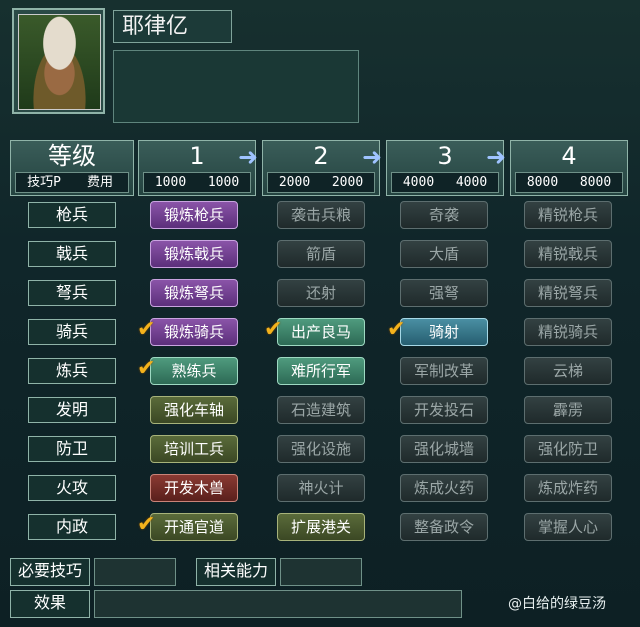 The height and width of the screenshot is (627, 640). I want to click on skill-label: 锻炼弩兵, so click(193, 293).